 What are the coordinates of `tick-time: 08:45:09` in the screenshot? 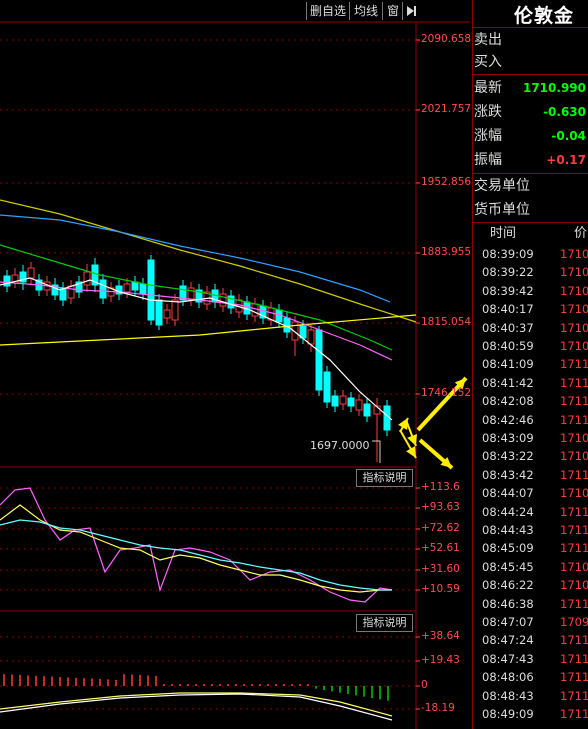 It's located at (508, 548).